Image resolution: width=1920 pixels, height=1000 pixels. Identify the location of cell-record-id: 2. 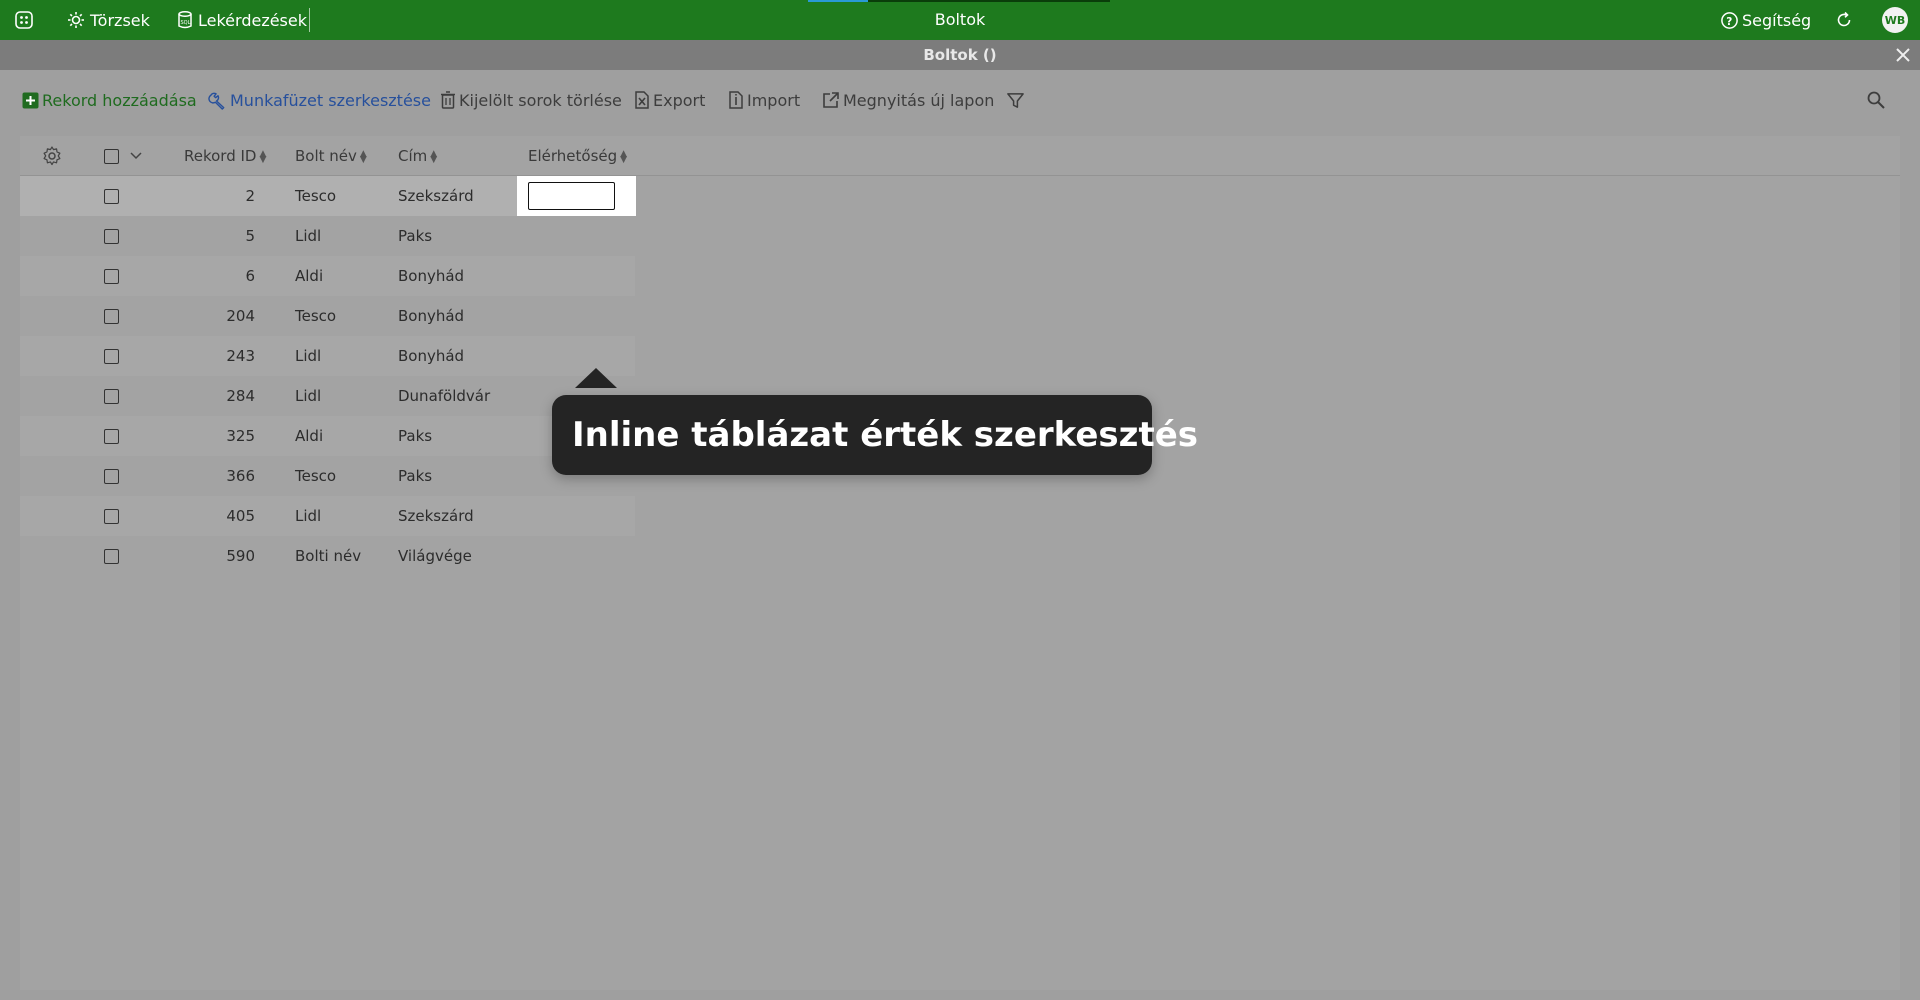
(215, 196).